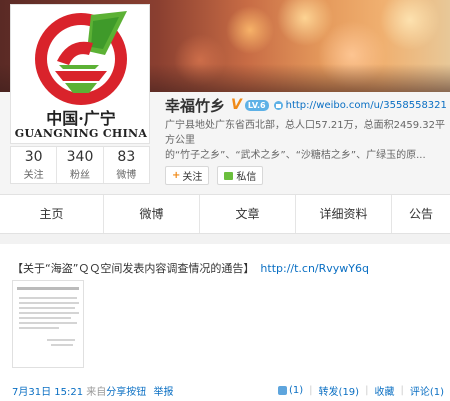 This screenshot has width=450, height=401. I want to click on profile-actions: + 关注 私信, so click(218, 175).